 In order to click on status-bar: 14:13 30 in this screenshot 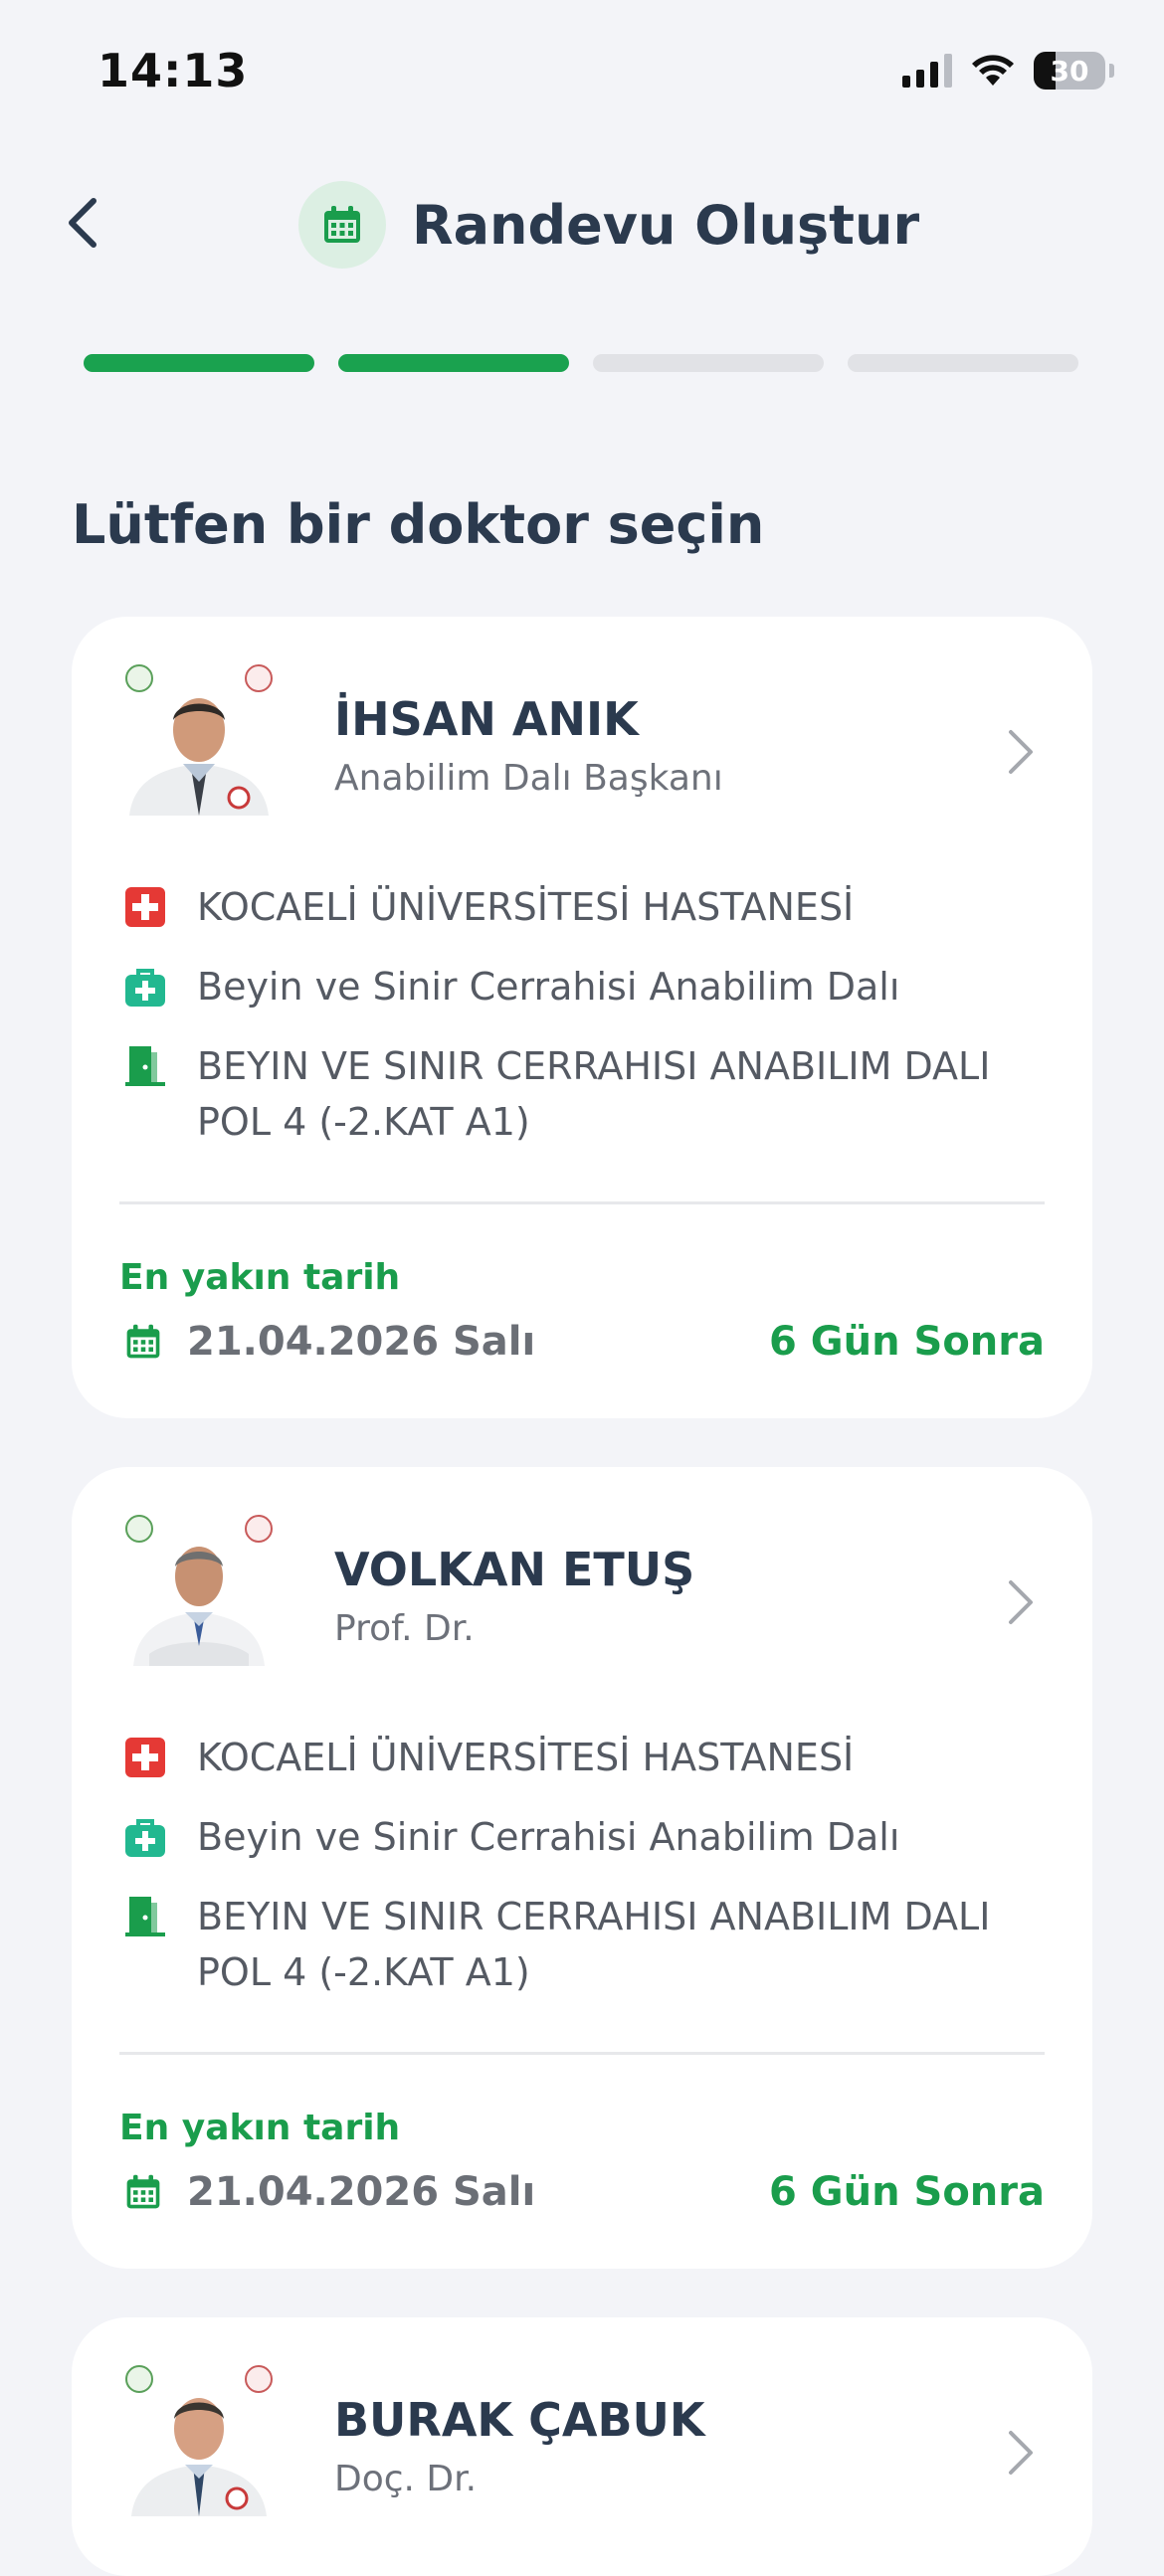, I will do `click(582, 74)`.